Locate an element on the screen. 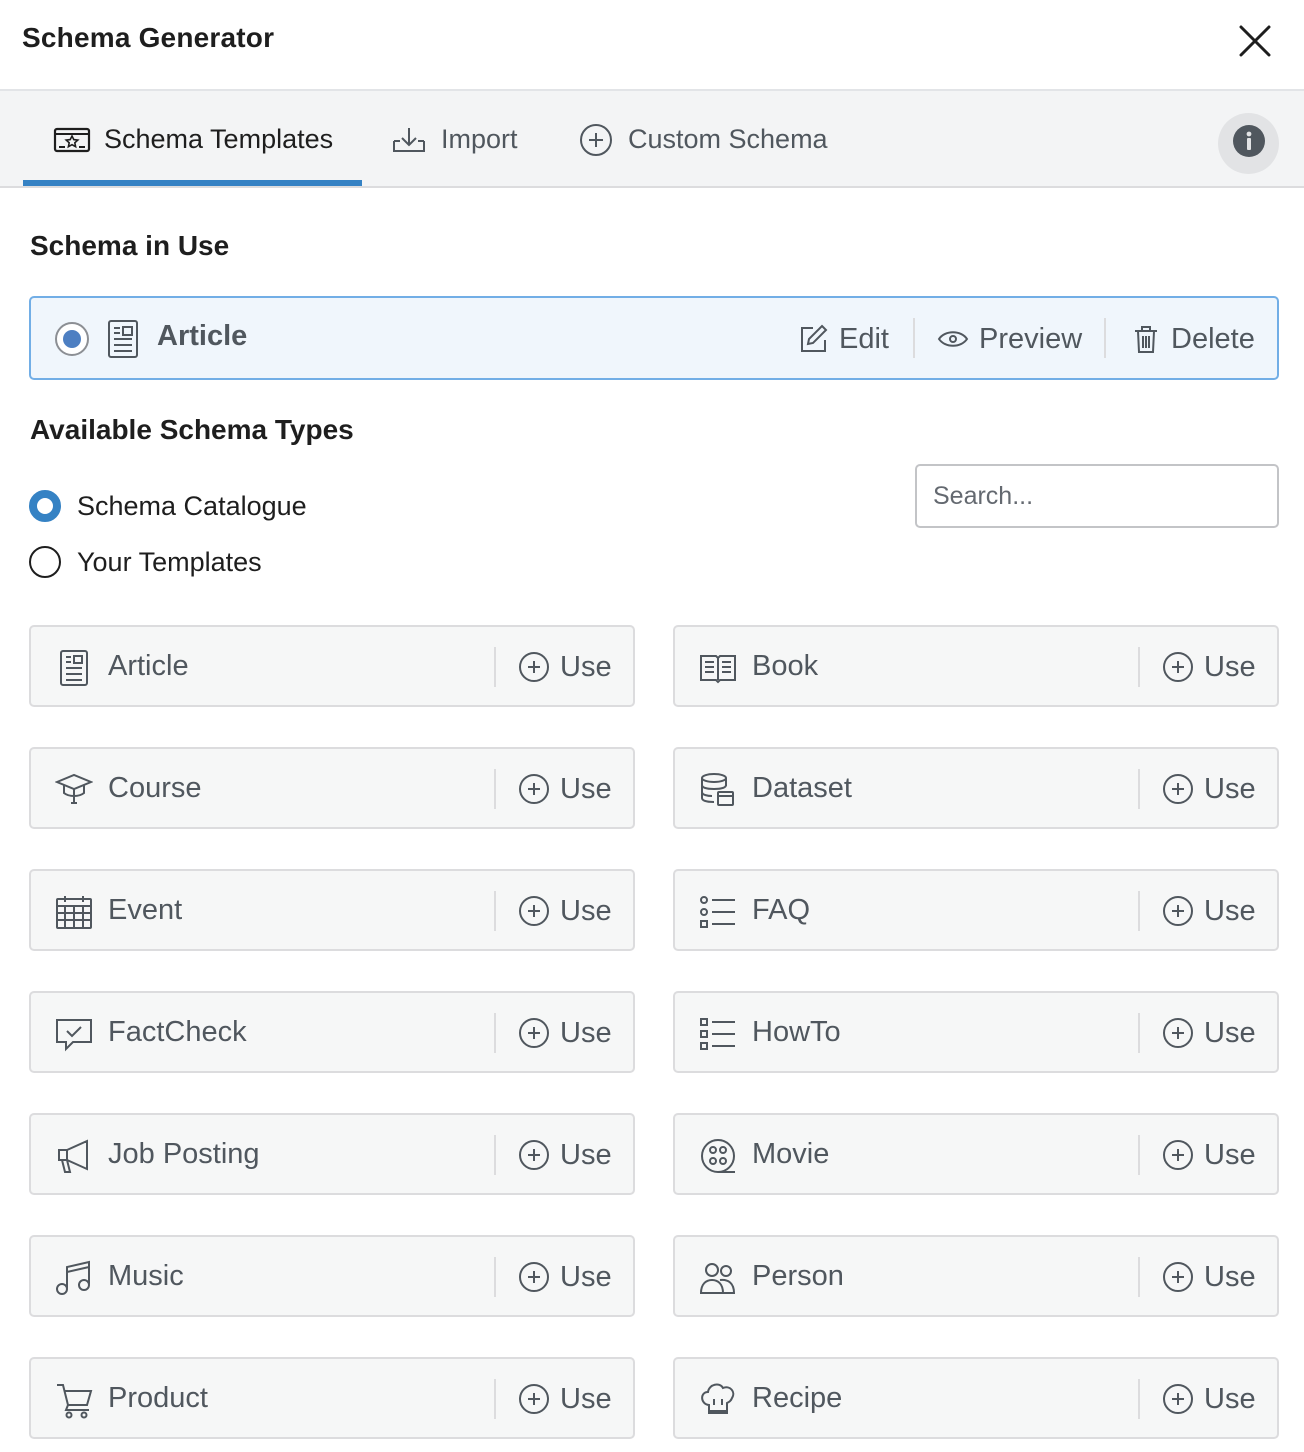 The width and height of the screenshot is (1304, 1452). checklist-icon is located at coordinates (718, 1034).